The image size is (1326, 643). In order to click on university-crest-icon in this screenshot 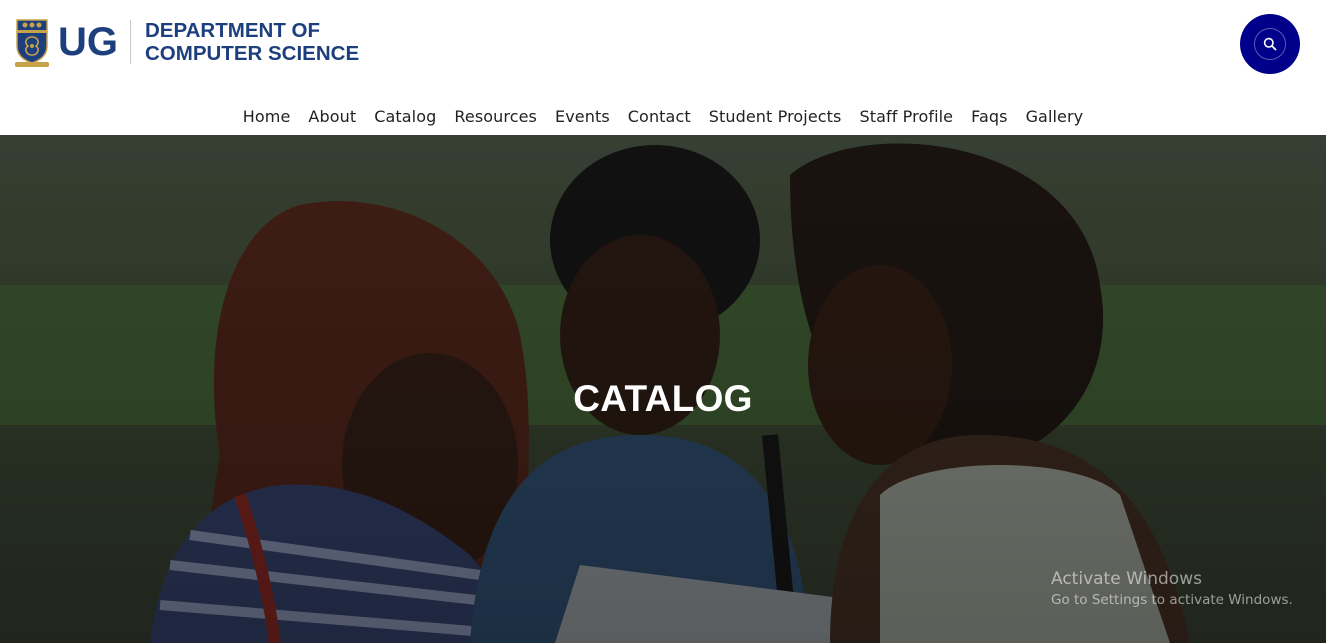, I will do `click(32, 43)`.